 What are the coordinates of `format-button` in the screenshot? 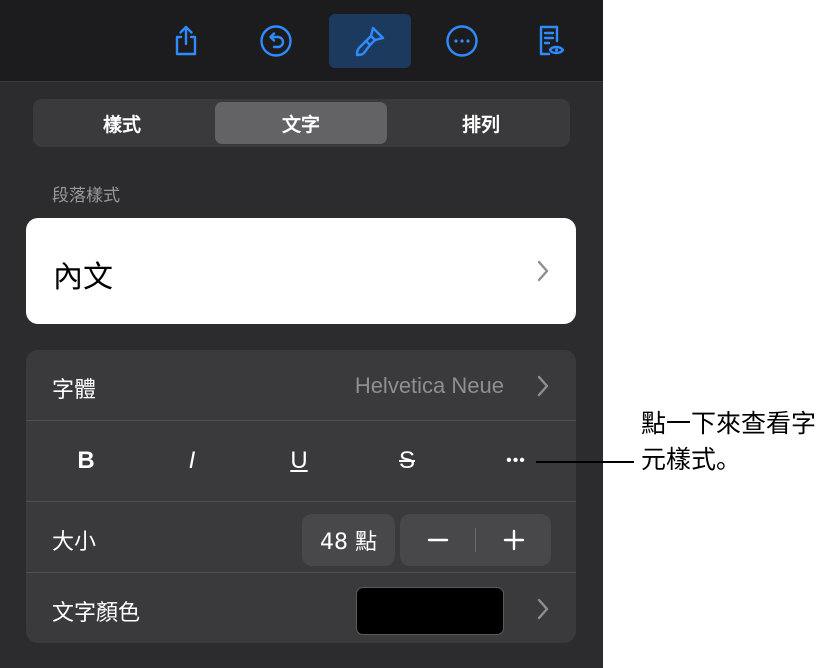 It's located at (370, 41).